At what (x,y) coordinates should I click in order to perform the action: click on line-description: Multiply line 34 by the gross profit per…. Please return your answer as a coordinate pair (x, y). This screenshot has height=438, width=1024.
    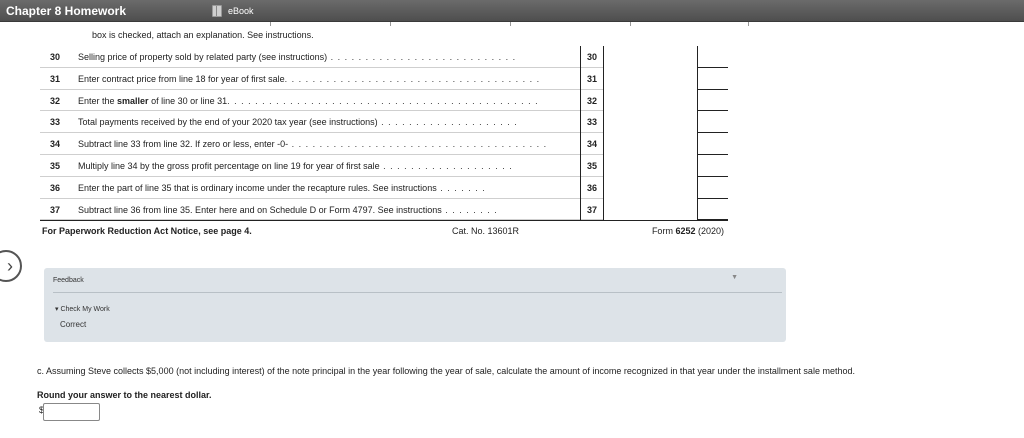
    Looking at the image, I should click on (295, 165).